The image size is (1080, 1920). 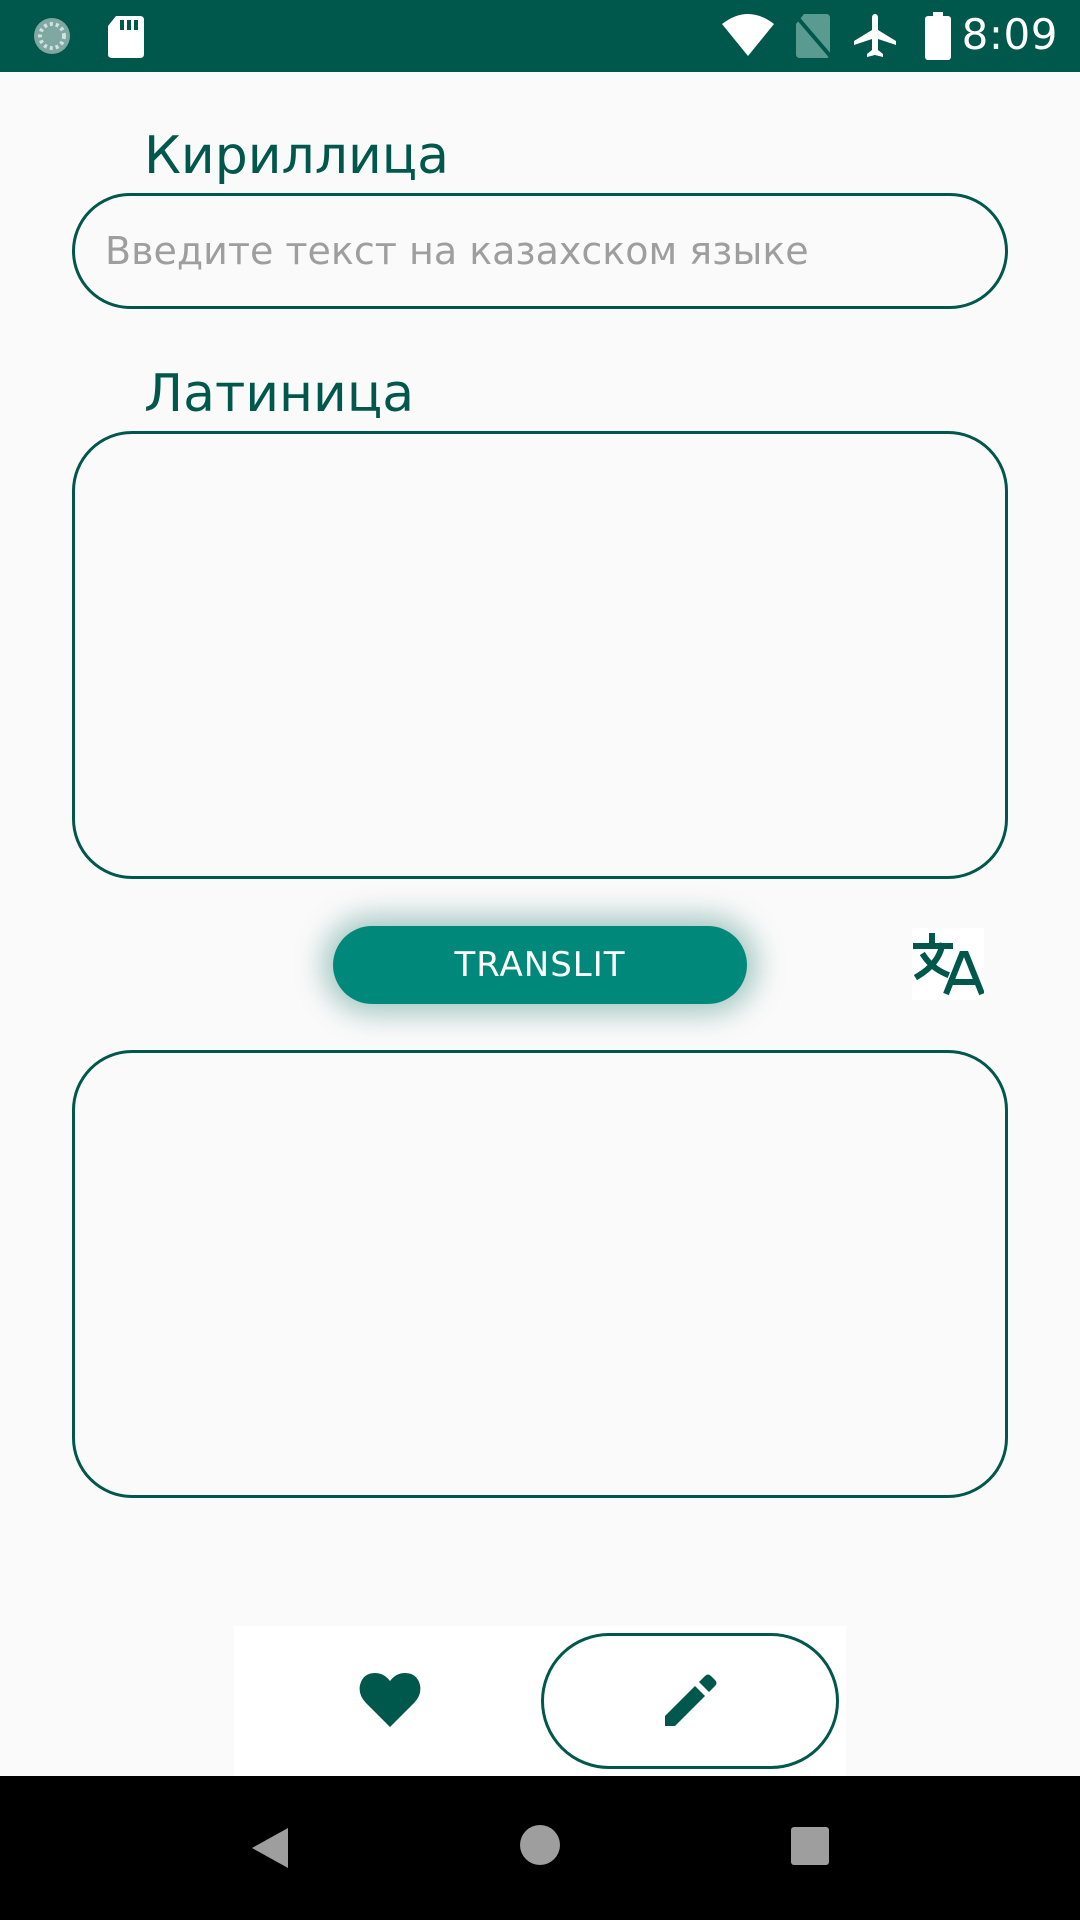 What do you see at coordinates (270, 1848) in the screenshot?
I see `back-icon` at bounding box center [270, 1848].